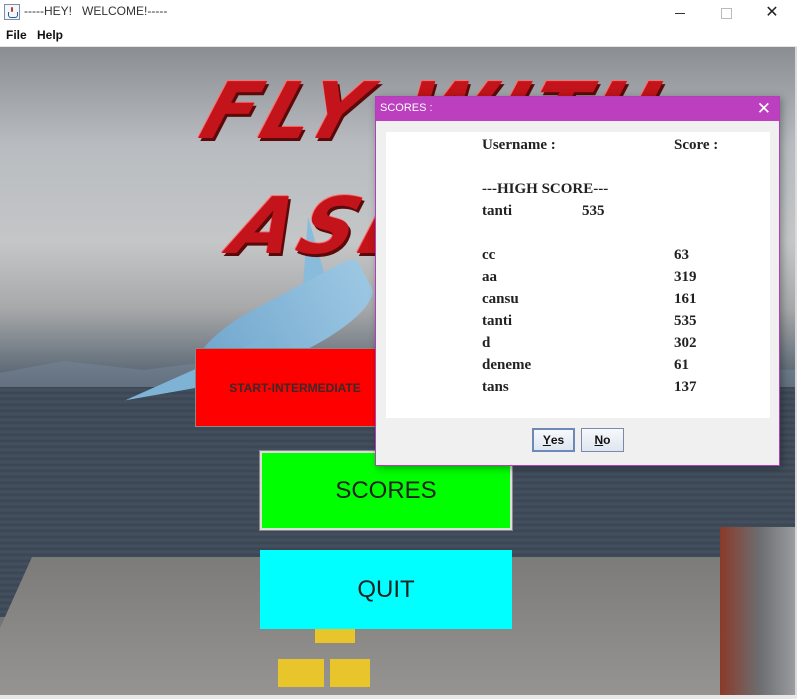  I want to click on close-icon: ✕, so click(772, 12).